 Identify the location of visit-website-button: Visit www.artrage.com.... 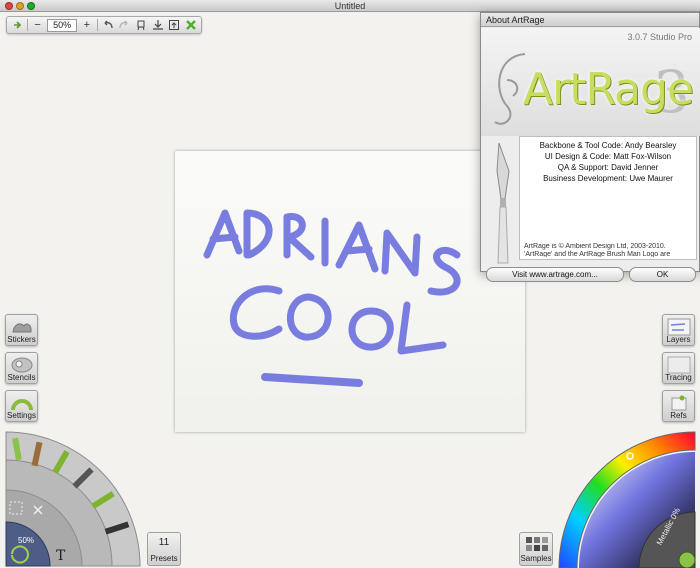
(555, 274).